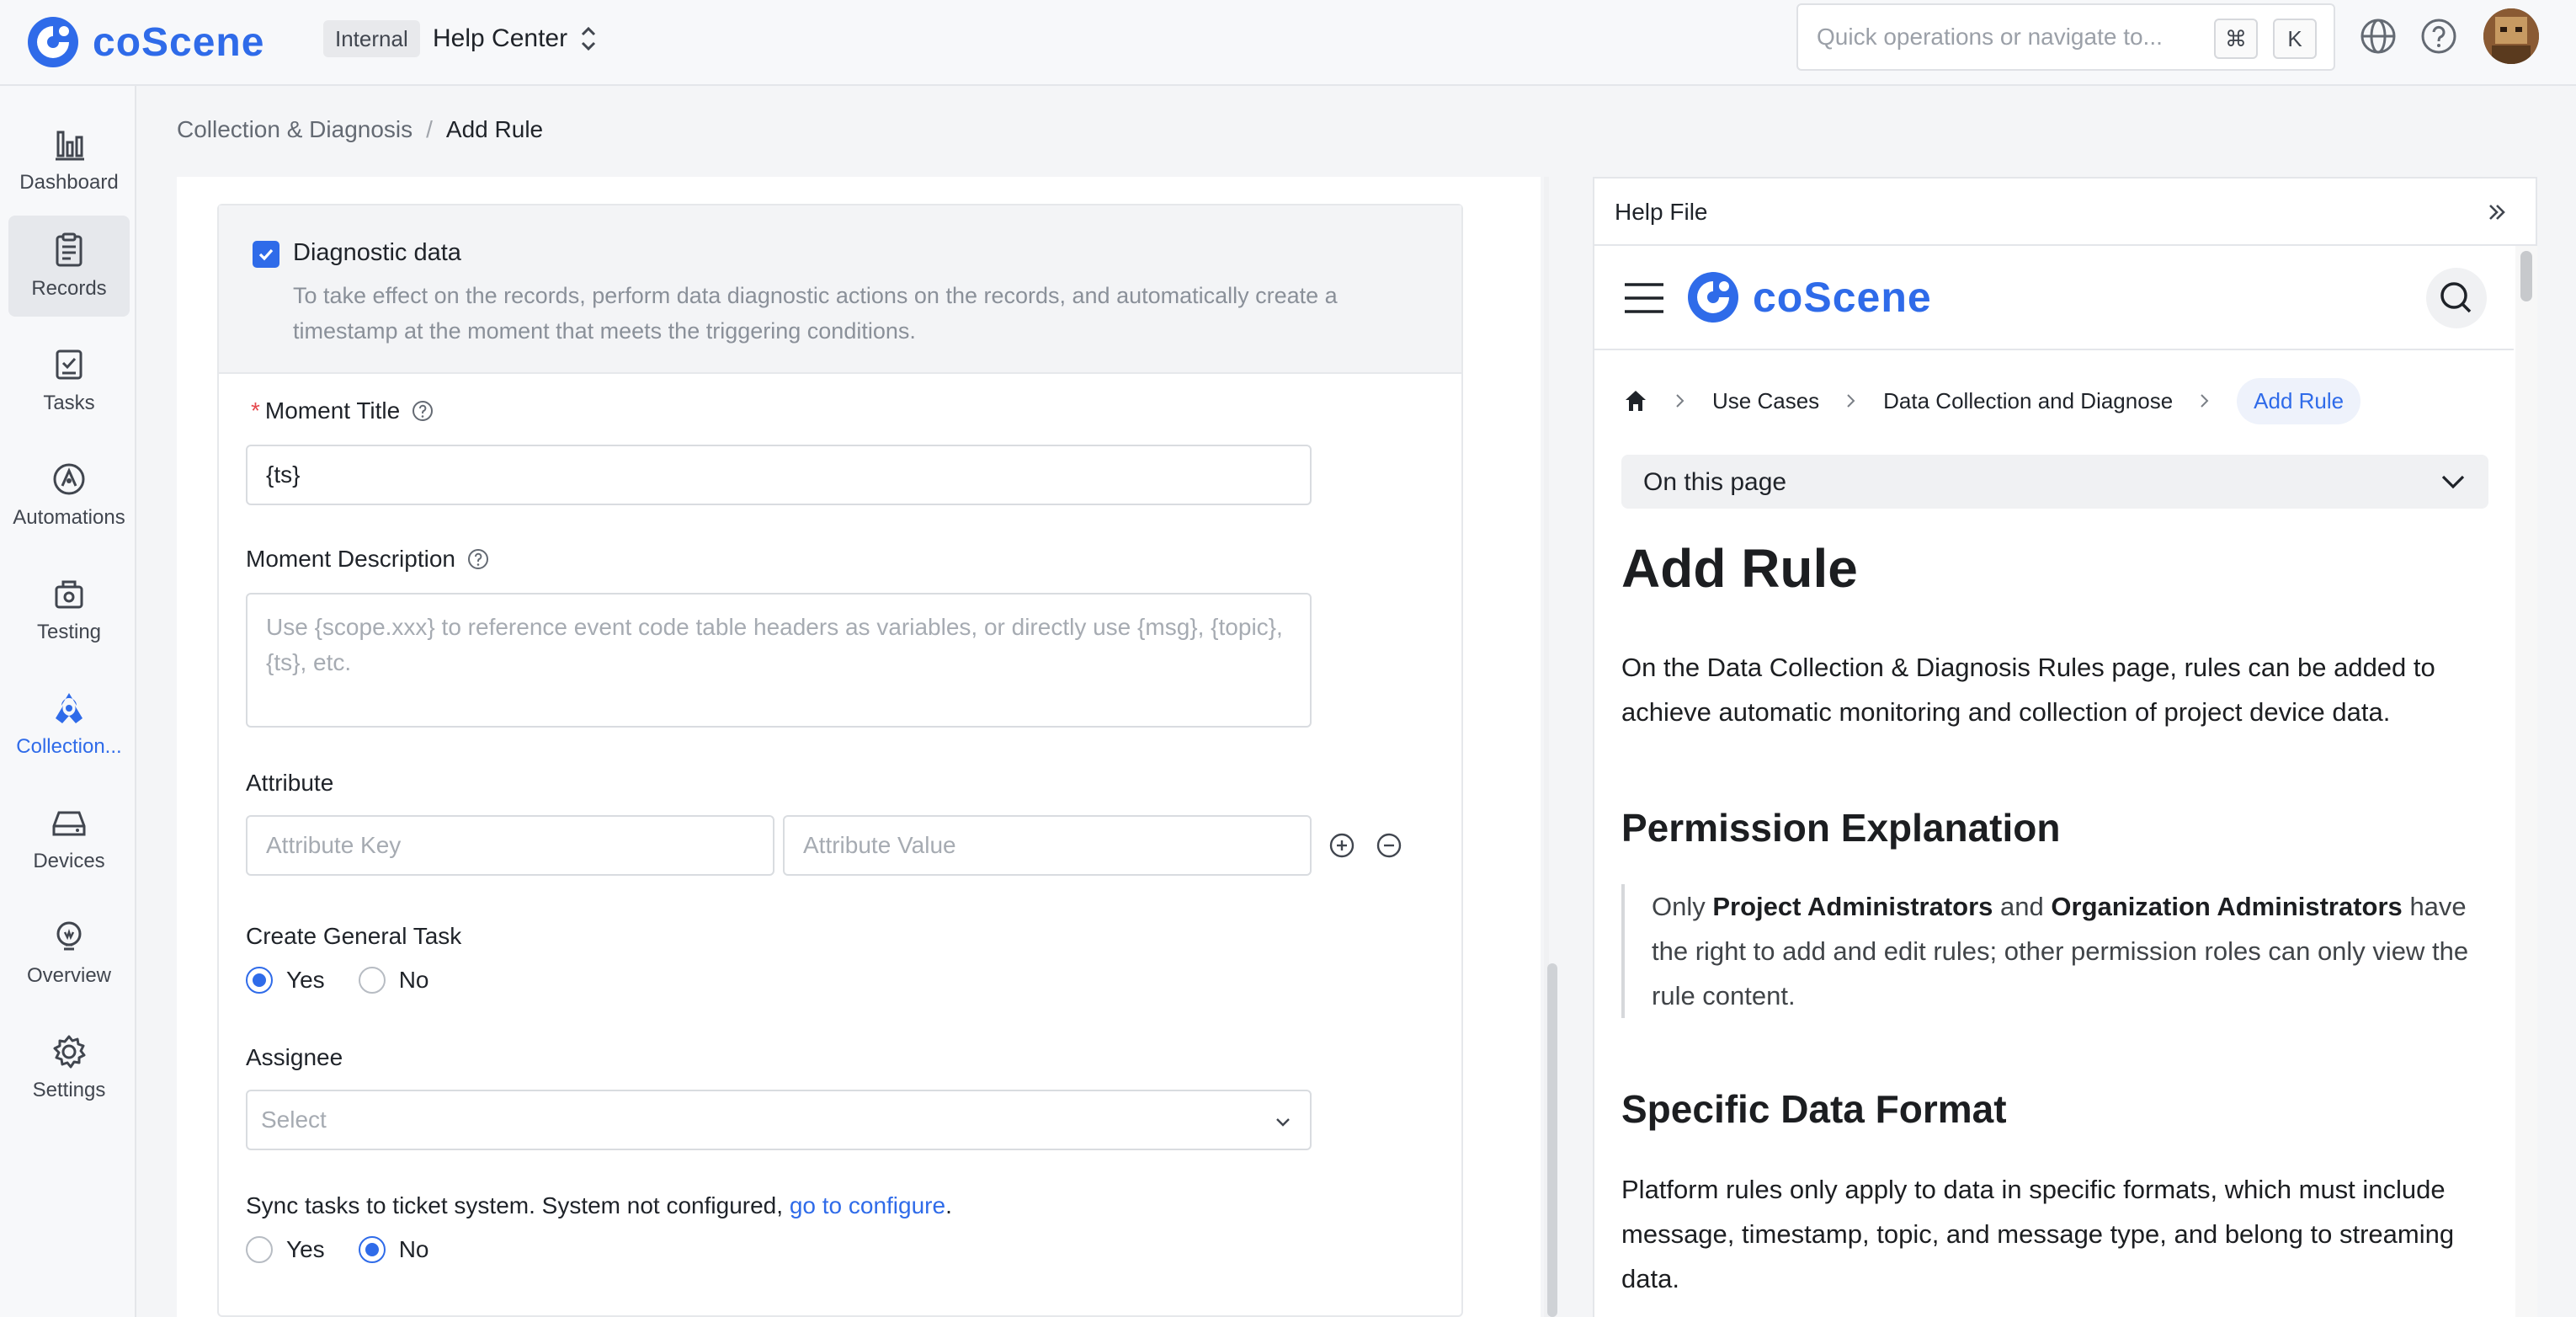 The image size is (2576, 1317). I want to click on doc-heading-format: Specific Data Format, so click(1814, 1109).